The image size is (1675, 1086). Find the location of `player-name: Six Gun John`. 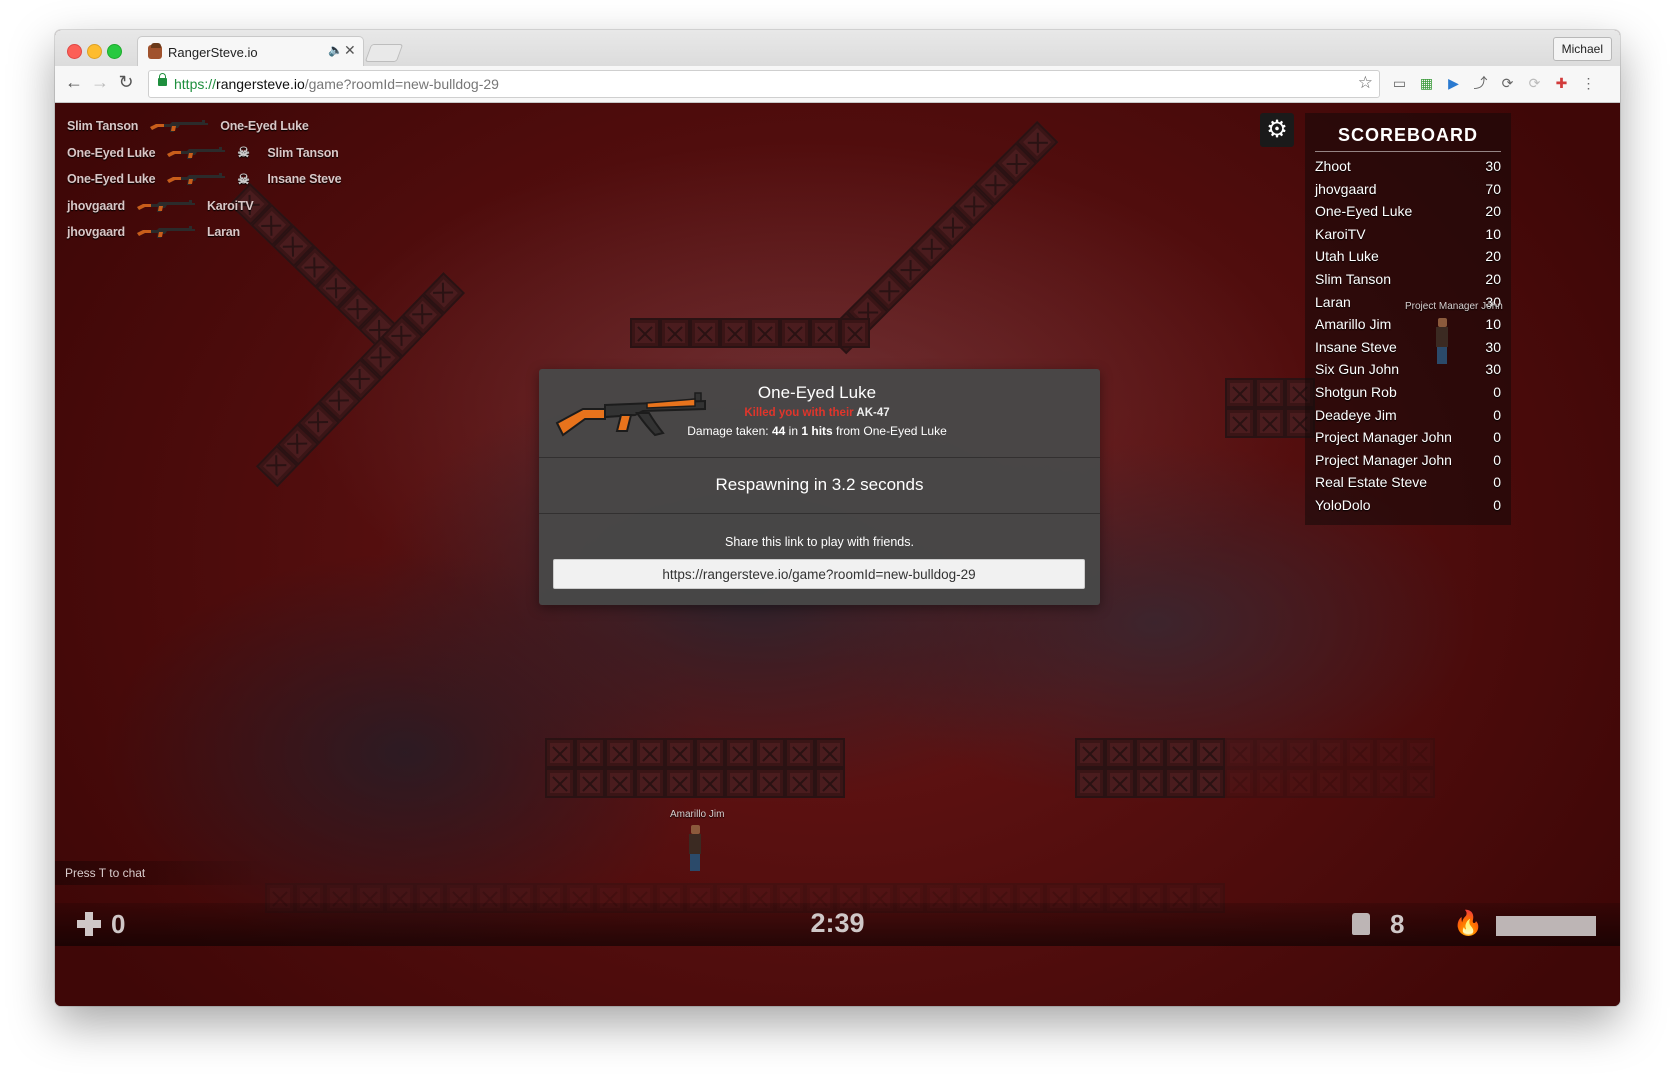

player-name: Six Gun John is located at coordinates (1357, 369).